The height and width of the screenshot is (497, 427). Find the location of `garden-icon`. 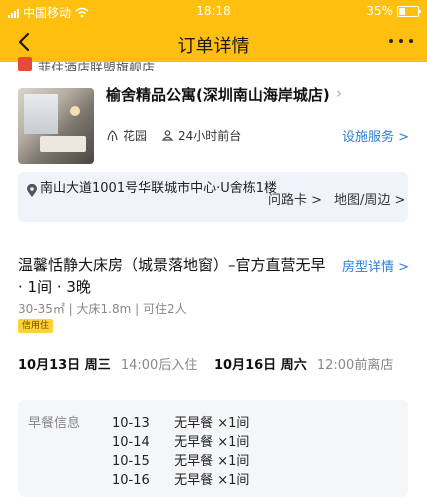

garden-icon is located at coordinates (112, 135).